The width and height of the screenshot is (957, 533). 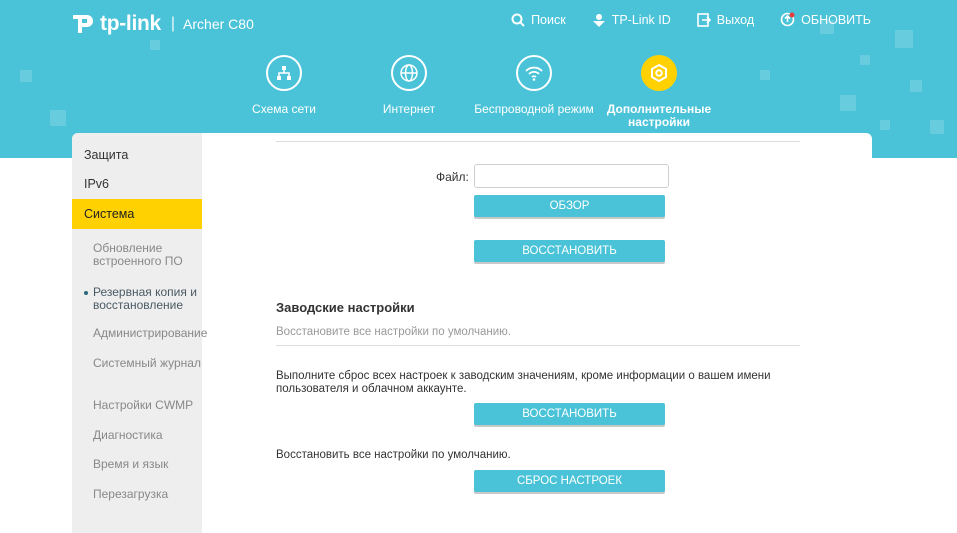 I want to click on search-link: Поиск, so click(x=538, y=20).